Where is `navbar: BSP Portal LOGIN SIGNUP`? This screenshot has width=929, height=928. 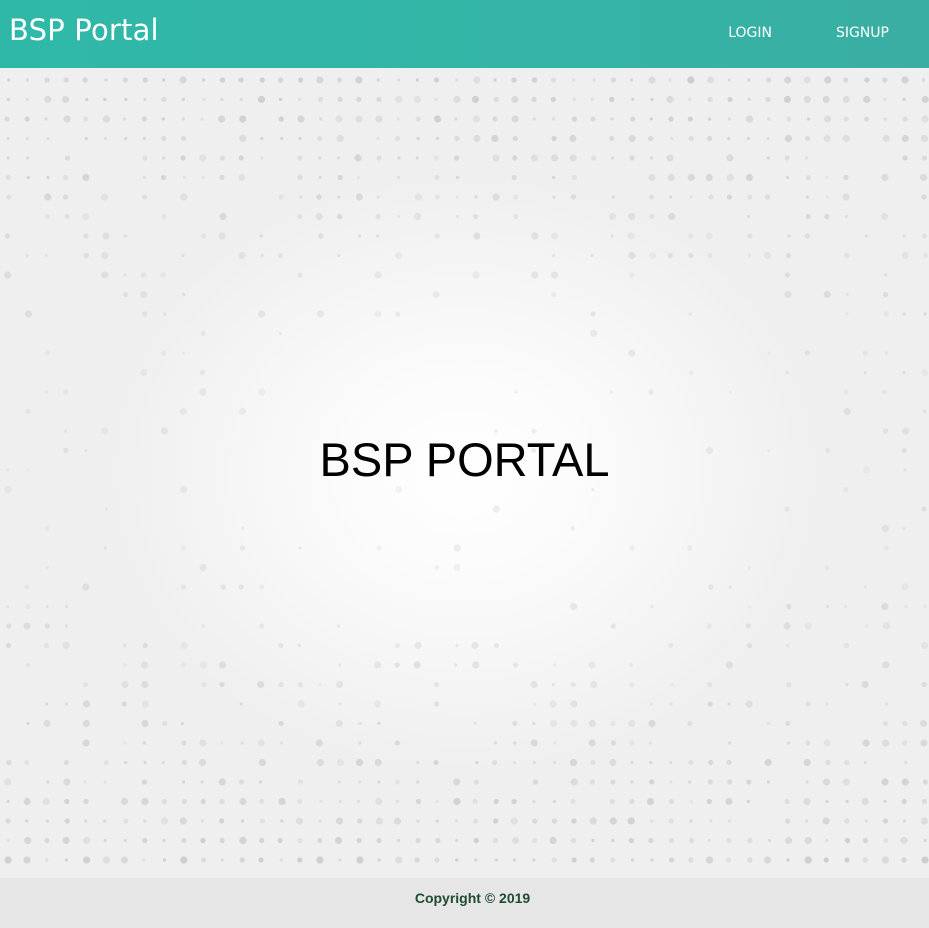 navbar: BSP Portal LOGIN SIGNUP is located at coordinates (464, 34).